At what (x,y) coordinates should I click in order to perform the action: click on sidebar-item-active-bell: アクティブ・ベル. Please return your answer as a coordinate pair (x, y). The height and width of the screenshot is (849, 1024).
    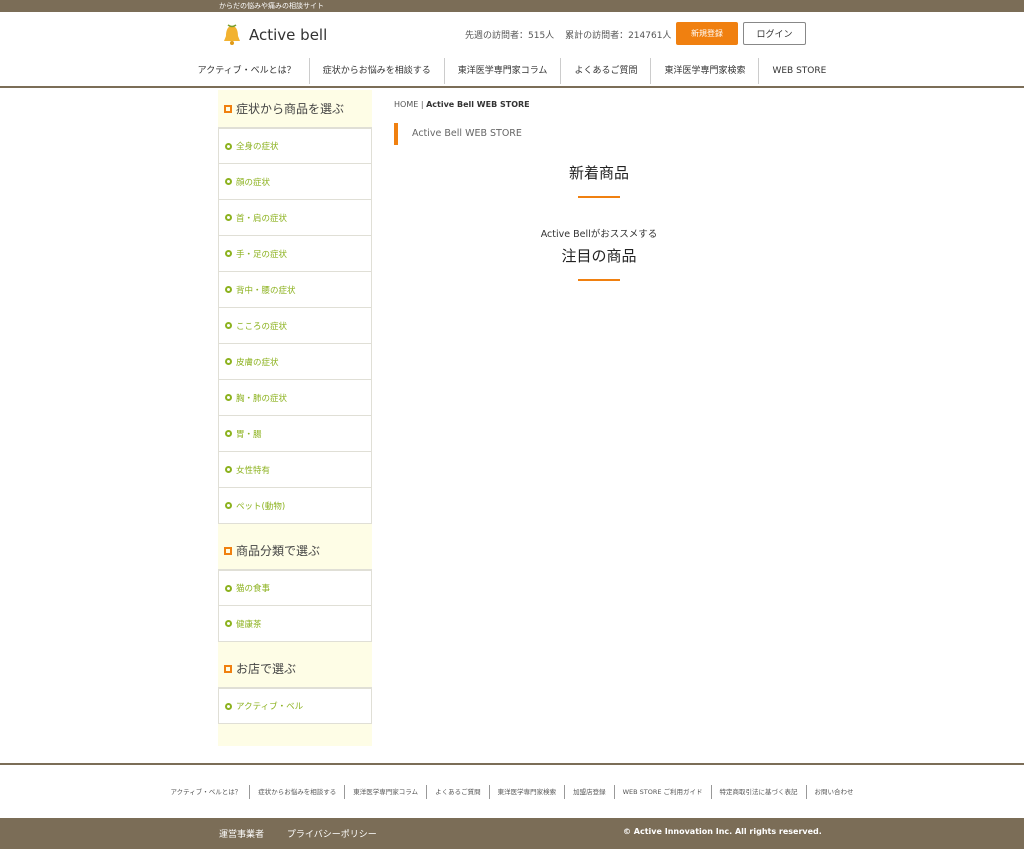
    Looking at the image, I should click on (295, 706).